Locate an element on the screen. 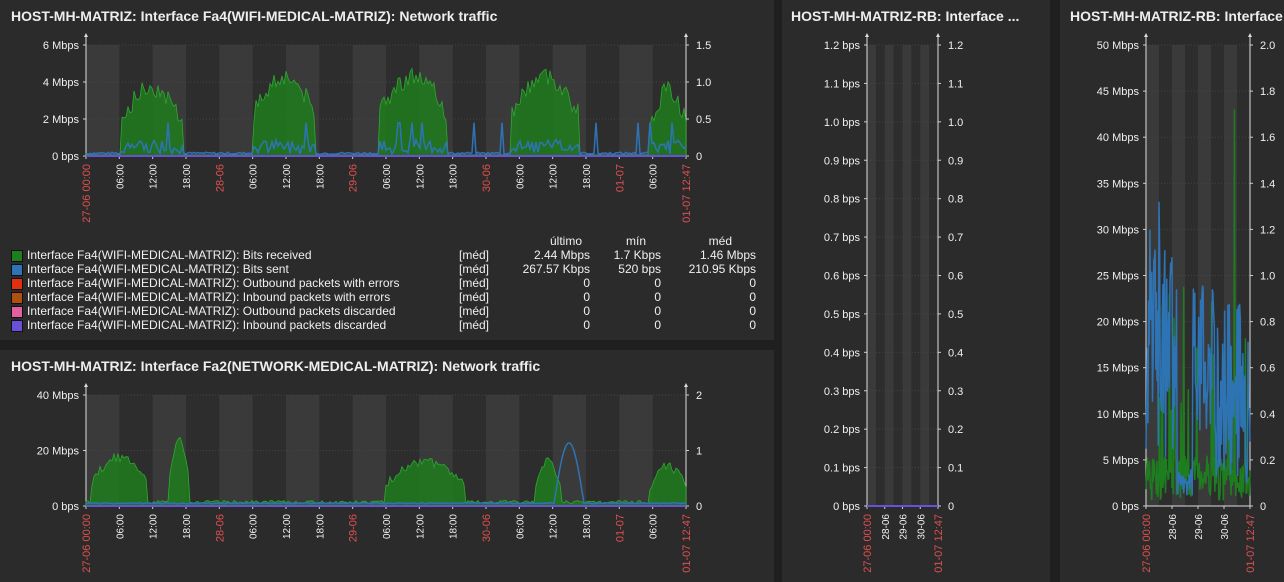 The width and height of the screenshot is (1284, 582). y-axis-left-label: 20 Mbps is located at coordinates (58, 452).